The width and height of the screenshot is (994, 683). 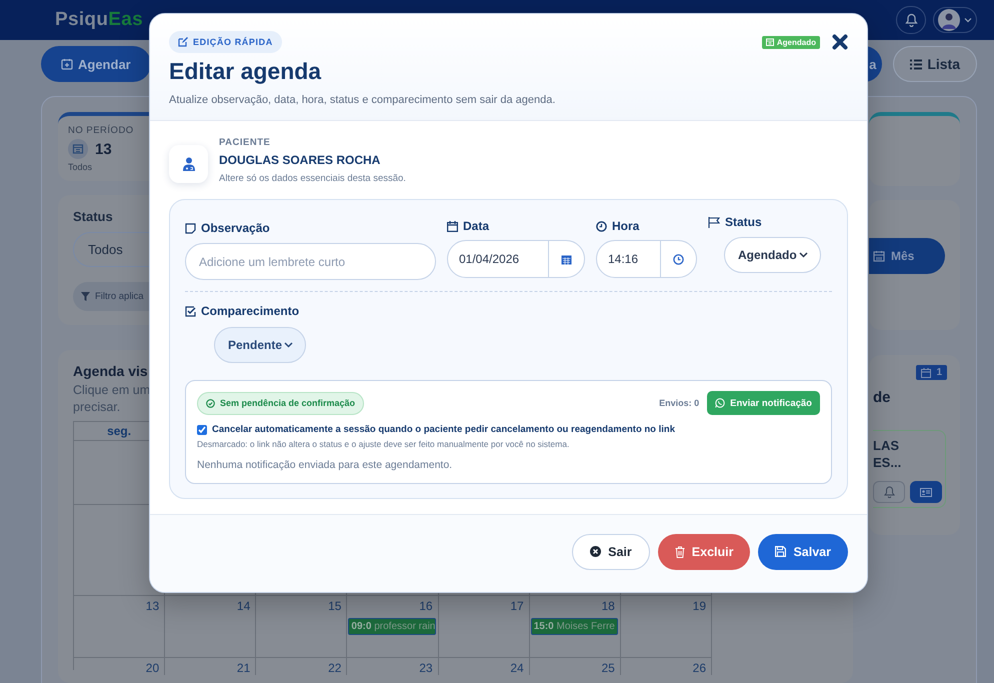 I want to click on observation-input: Adicione um lembrete curto, so click(x=310, y=261).